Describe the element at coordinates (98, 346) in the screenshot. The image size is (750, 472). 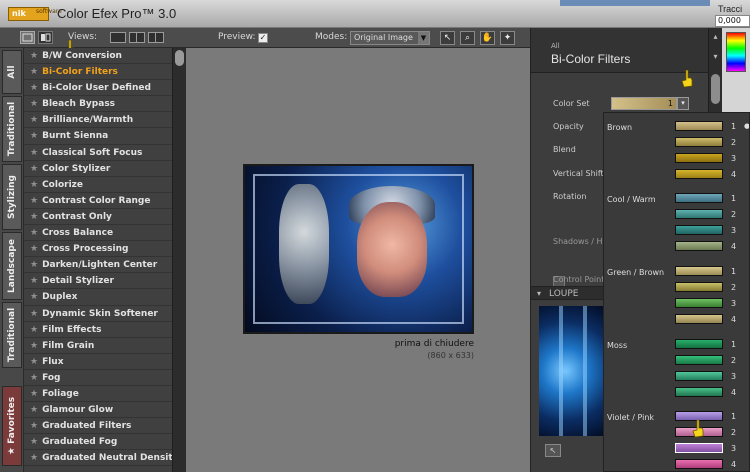
I see `filter-item: ★ Film Grain` at that location.